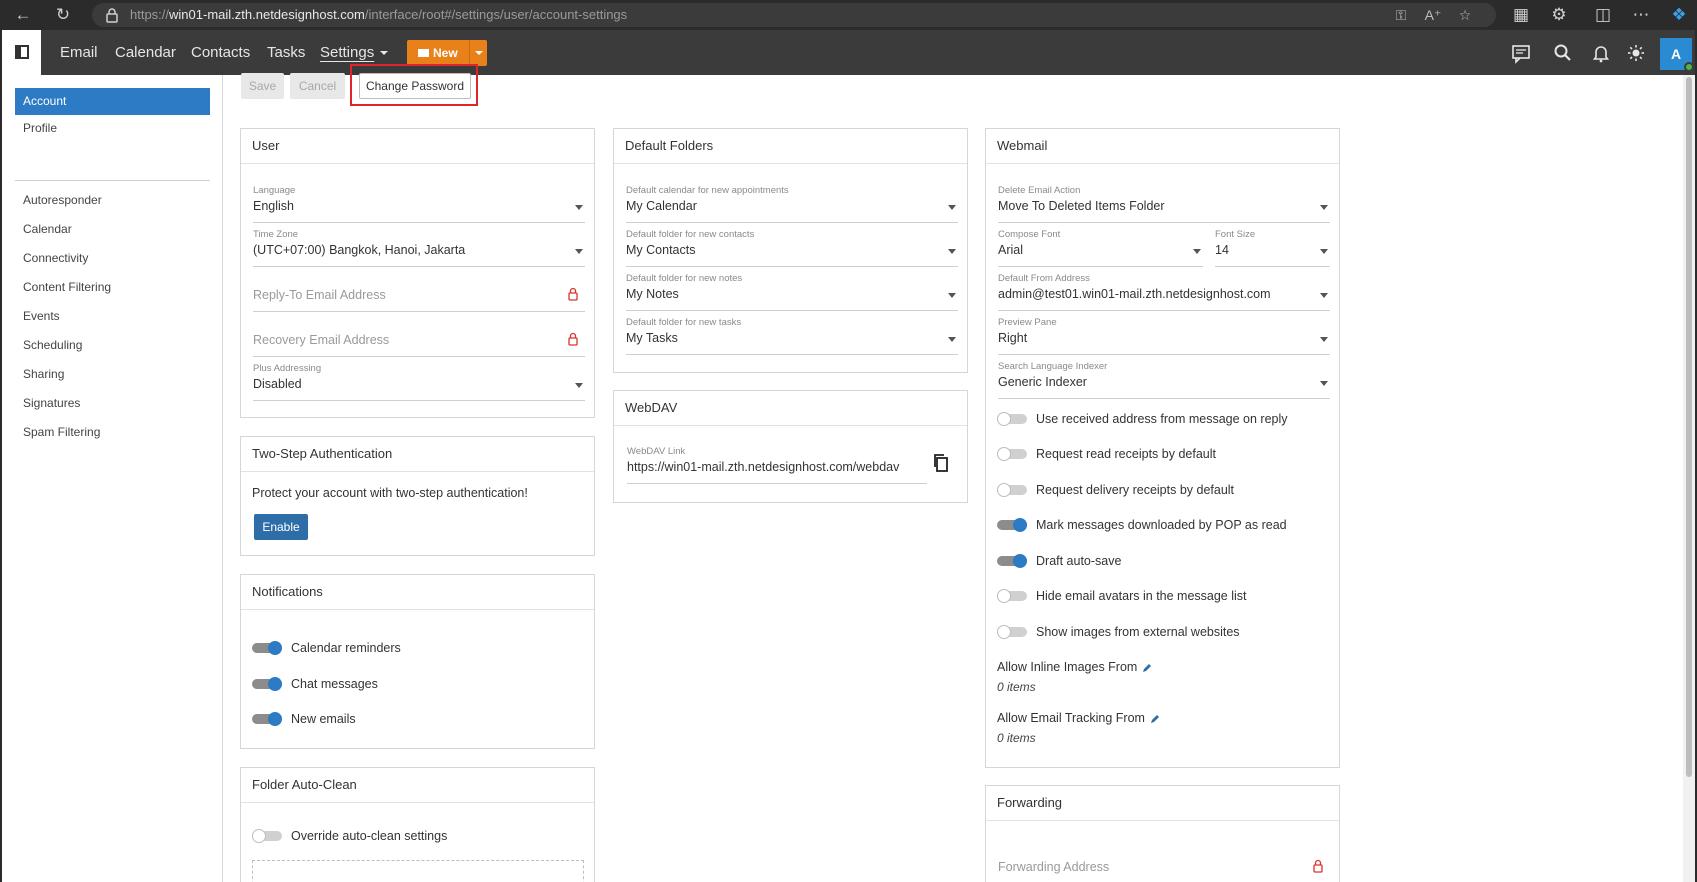 The height and width of the screenshot is (882, 1697). What do you see at coordinates (1012, 632) in the screenshot?
I see `show-external-images-toggle` at bounding box center [1012, 632].